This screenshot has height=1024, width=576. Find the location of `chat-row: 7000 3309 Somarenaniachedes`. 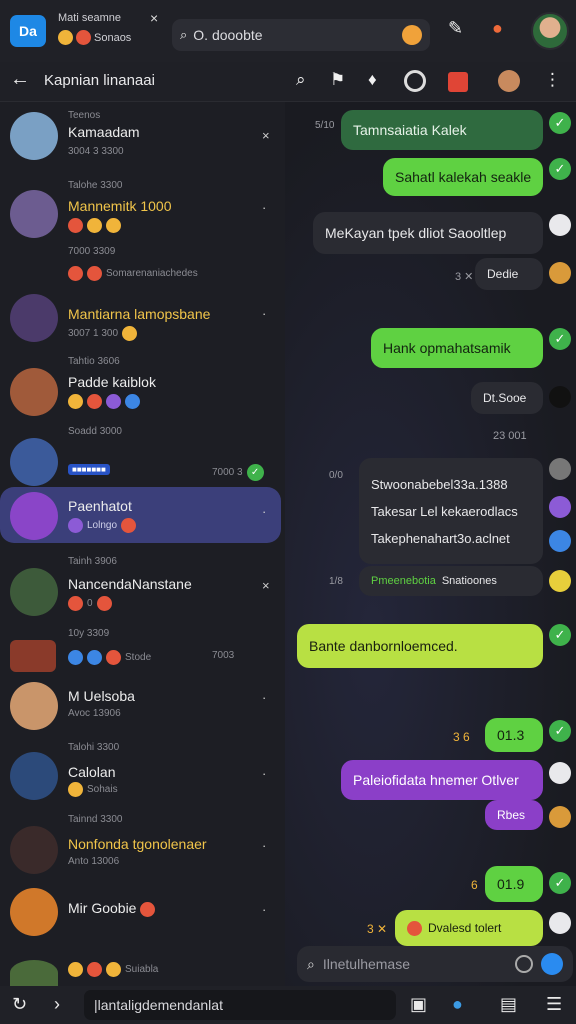

chat-row: 7000 3309 Somarenaniachedes is located at coordinates (142, 264).